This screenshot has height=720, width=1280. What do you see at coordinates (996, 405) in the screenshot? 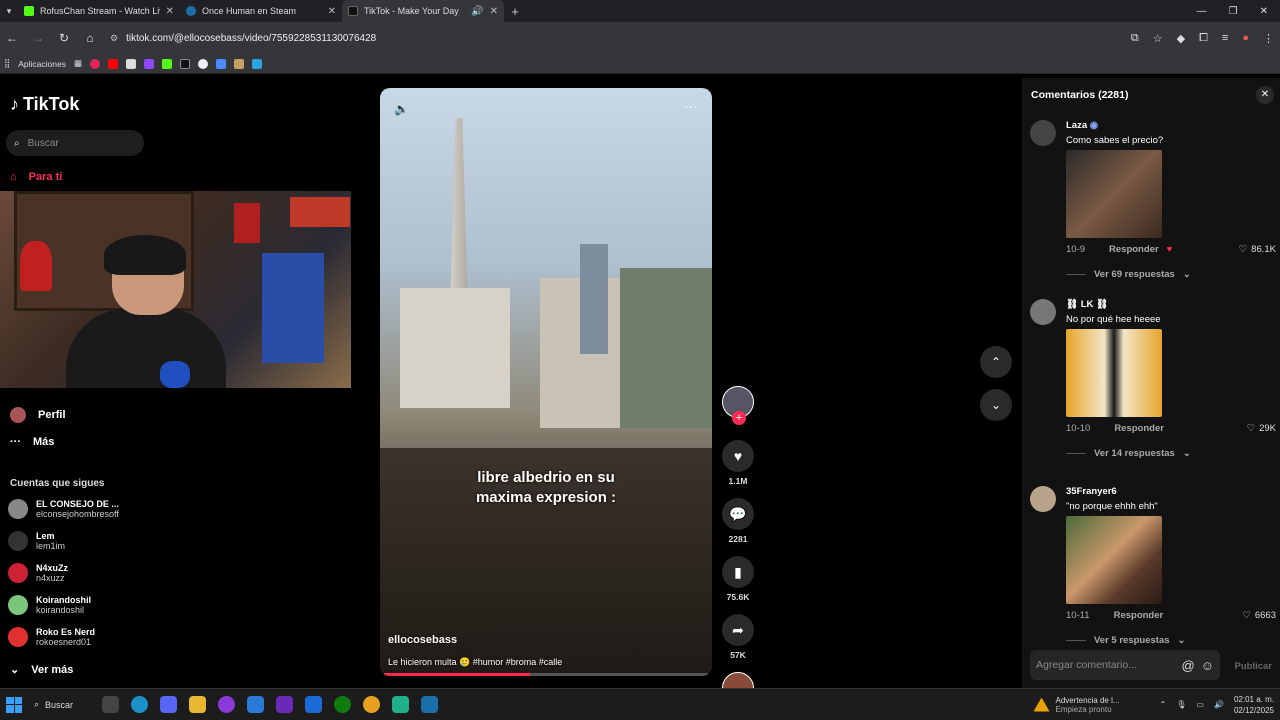
I see `next-video-button: ⌄` at bounding box center [996, 405].